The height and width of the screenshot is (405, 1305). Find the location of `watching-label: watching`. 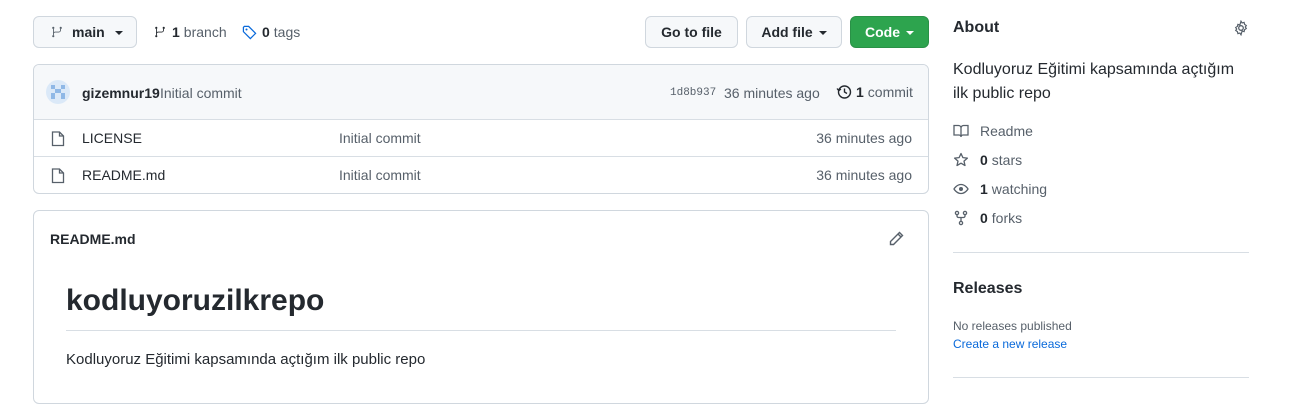

watching-label: watching is located at coordinates (1019, 189).